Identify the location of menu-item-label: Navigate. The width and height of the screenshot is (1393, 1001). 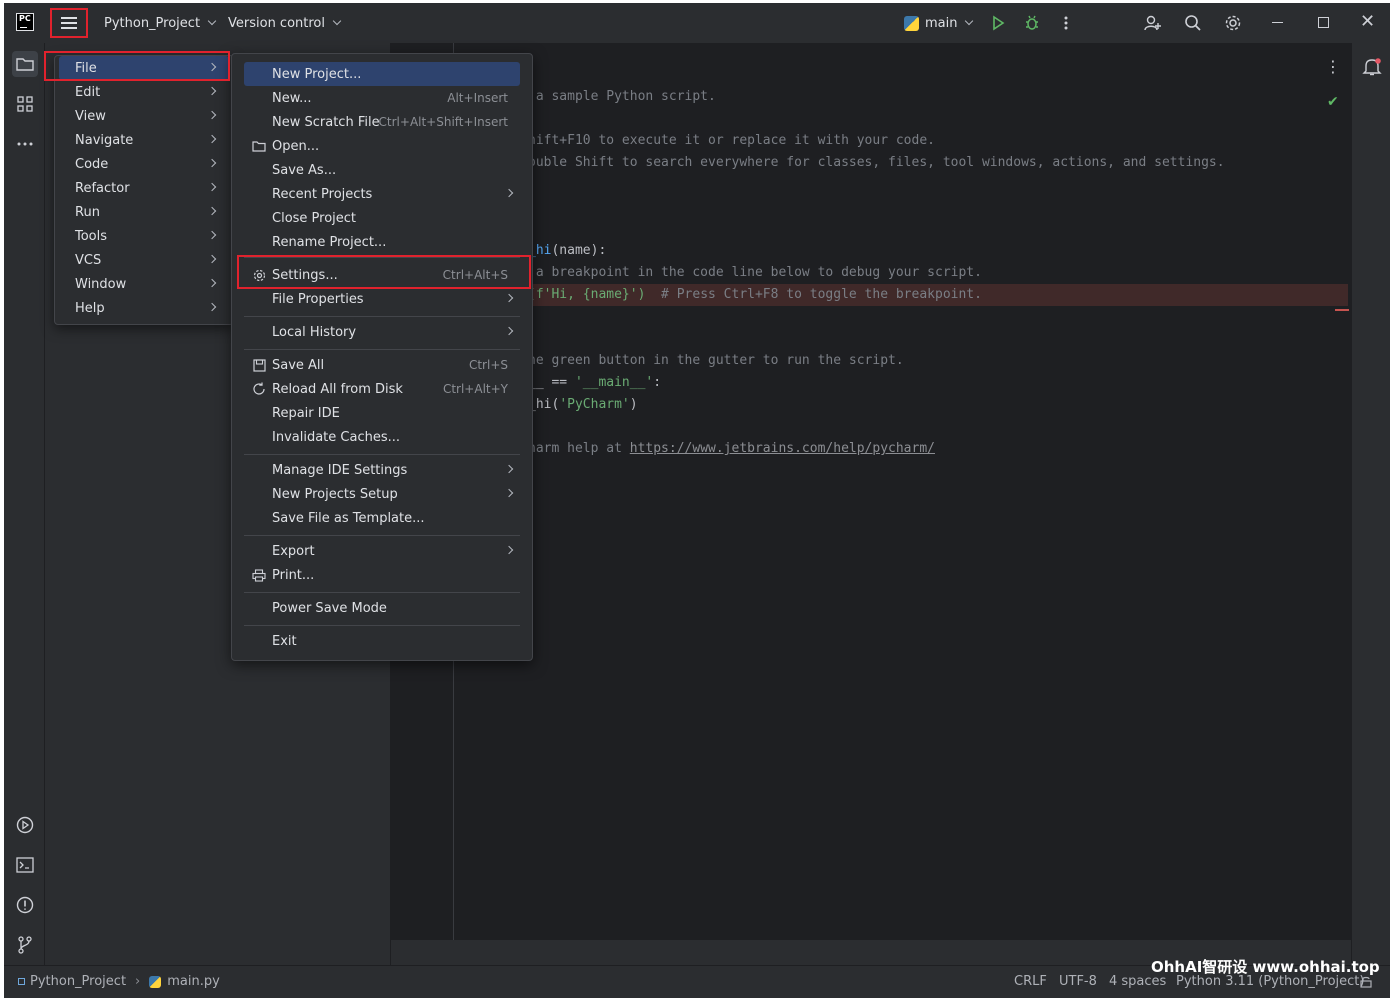
(104, 140).